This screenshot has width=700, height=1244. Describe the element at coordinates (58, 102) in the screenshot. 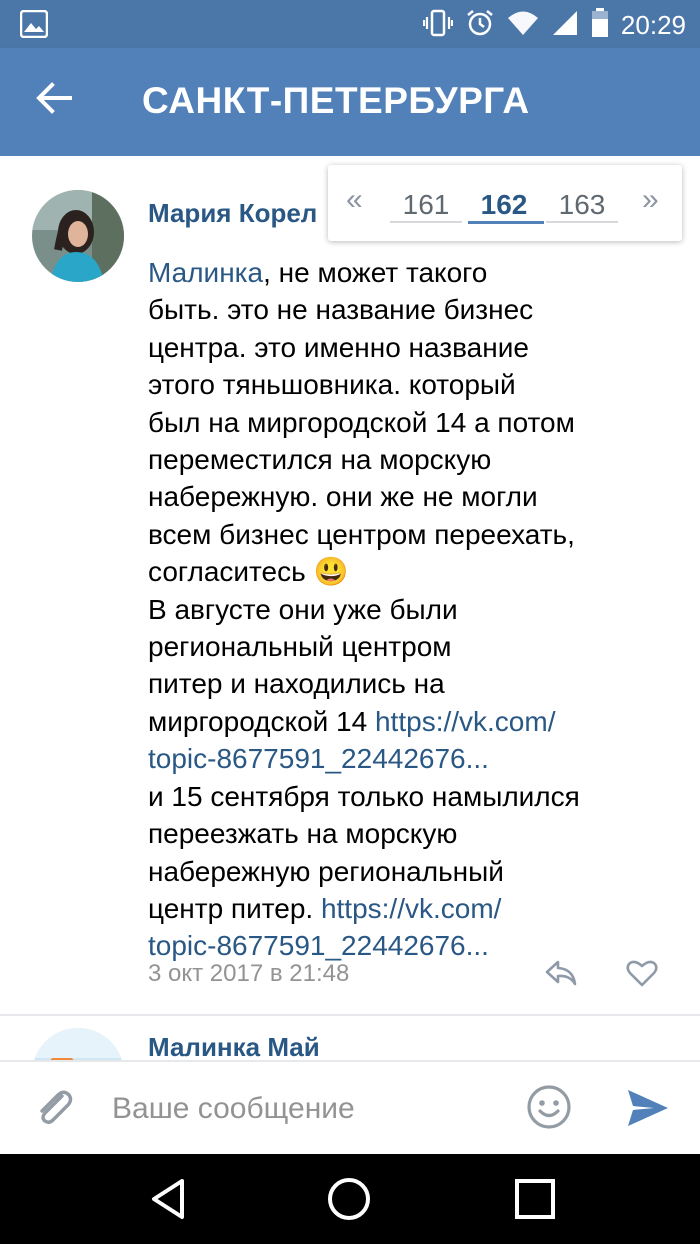

I see `arrow-left-icon` at that location.